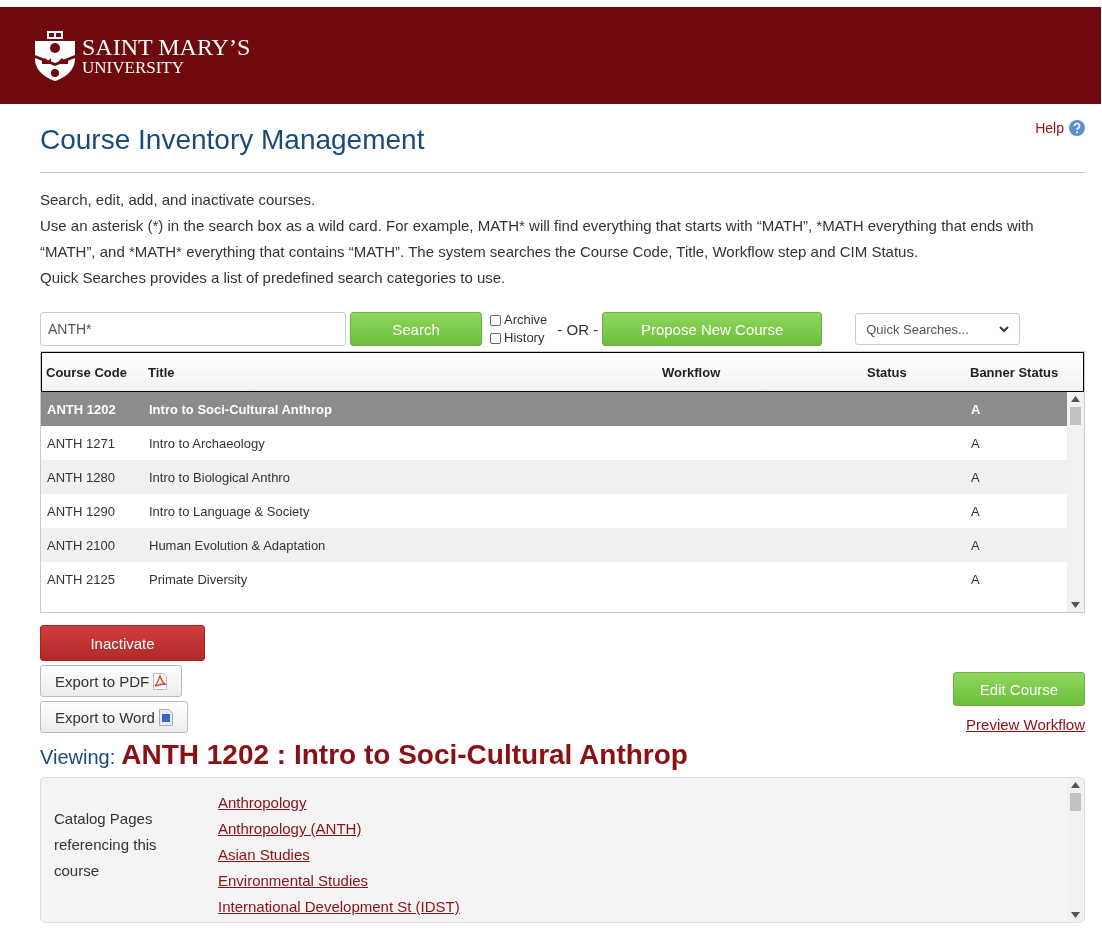 The height and width of the screenshot is (944, 1102). I want to click on catalog-link: Environmental Studies, so click(293, 881).